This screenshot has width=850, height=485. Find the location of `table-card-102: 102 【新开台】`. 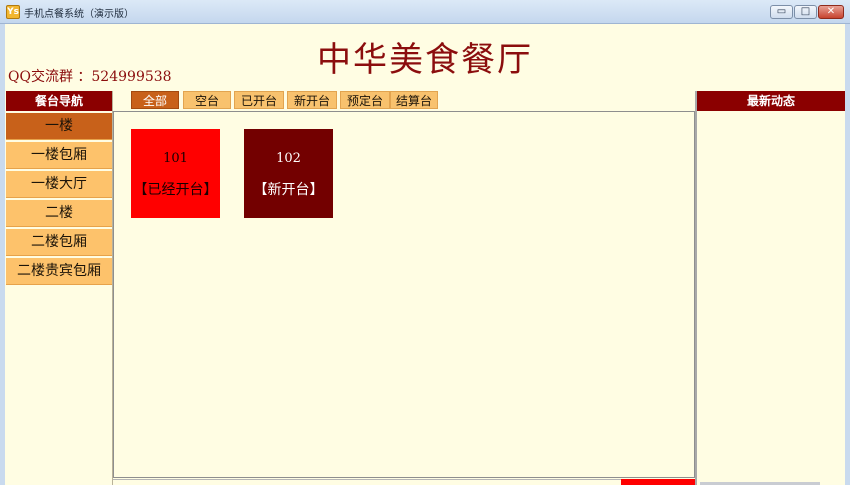

table-card-102: 102 【新开台】 is located at coordinates (288, 173).